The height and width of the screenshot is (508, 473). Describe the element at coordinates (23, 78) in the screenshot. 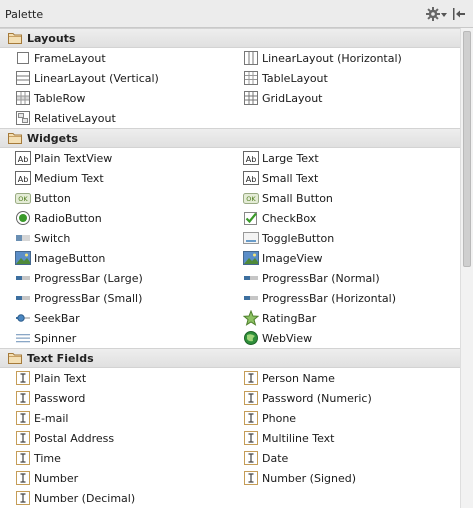

I see `linear-layout-vertical-icon` at that location.